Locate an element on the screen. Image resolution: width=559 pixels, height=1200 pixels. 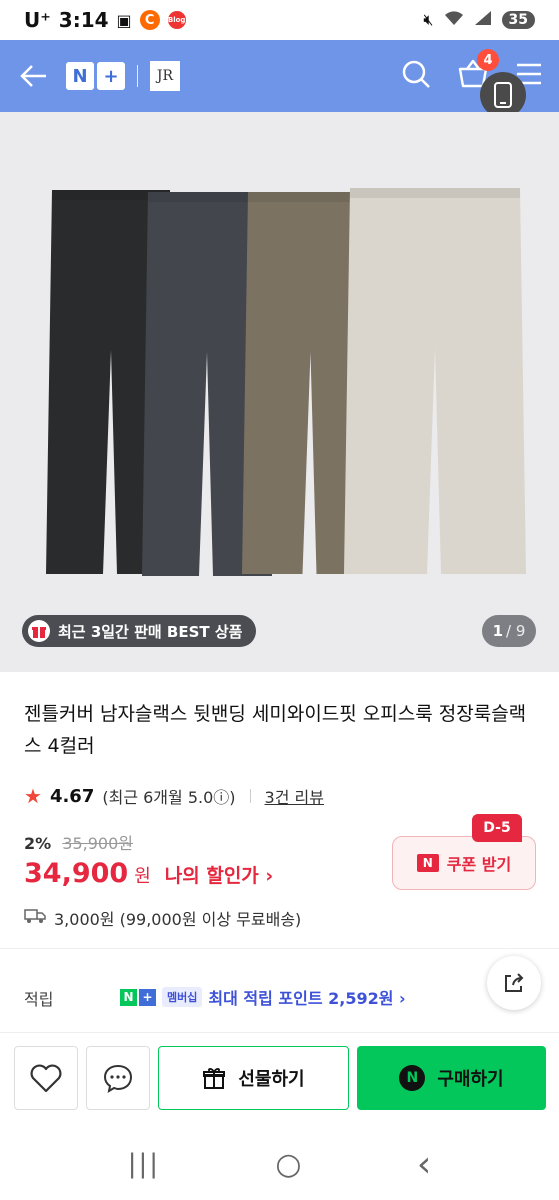
signal-icon is located at coordinates (483, 20).